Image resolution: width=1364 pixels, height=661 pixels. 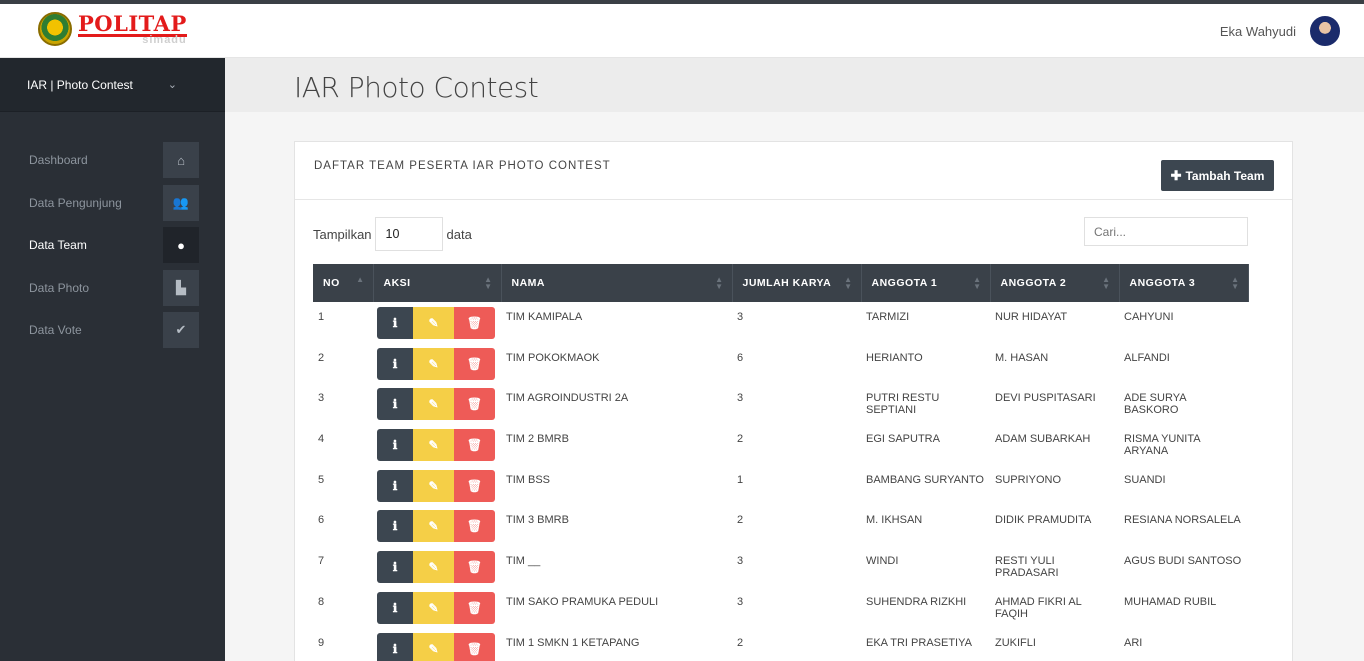 I want to click on add-team-button: ✚ Tambah Team, so click(x=1217, y=175).